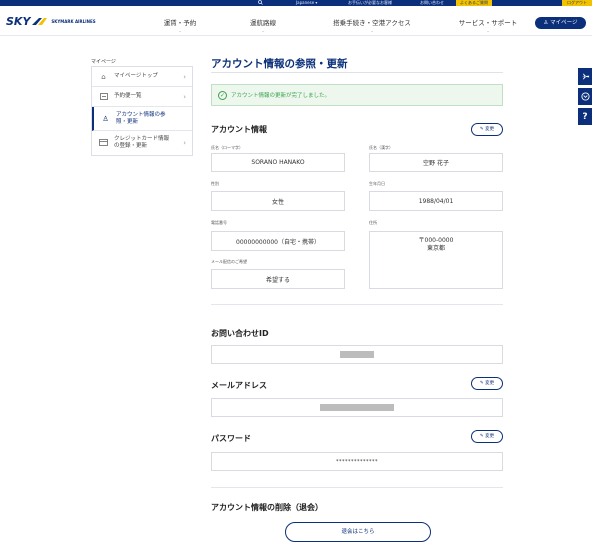  What do you see at coordinates (357, 72) in the screenshot?
I see `title-divider` at bounding box center [357, 72].